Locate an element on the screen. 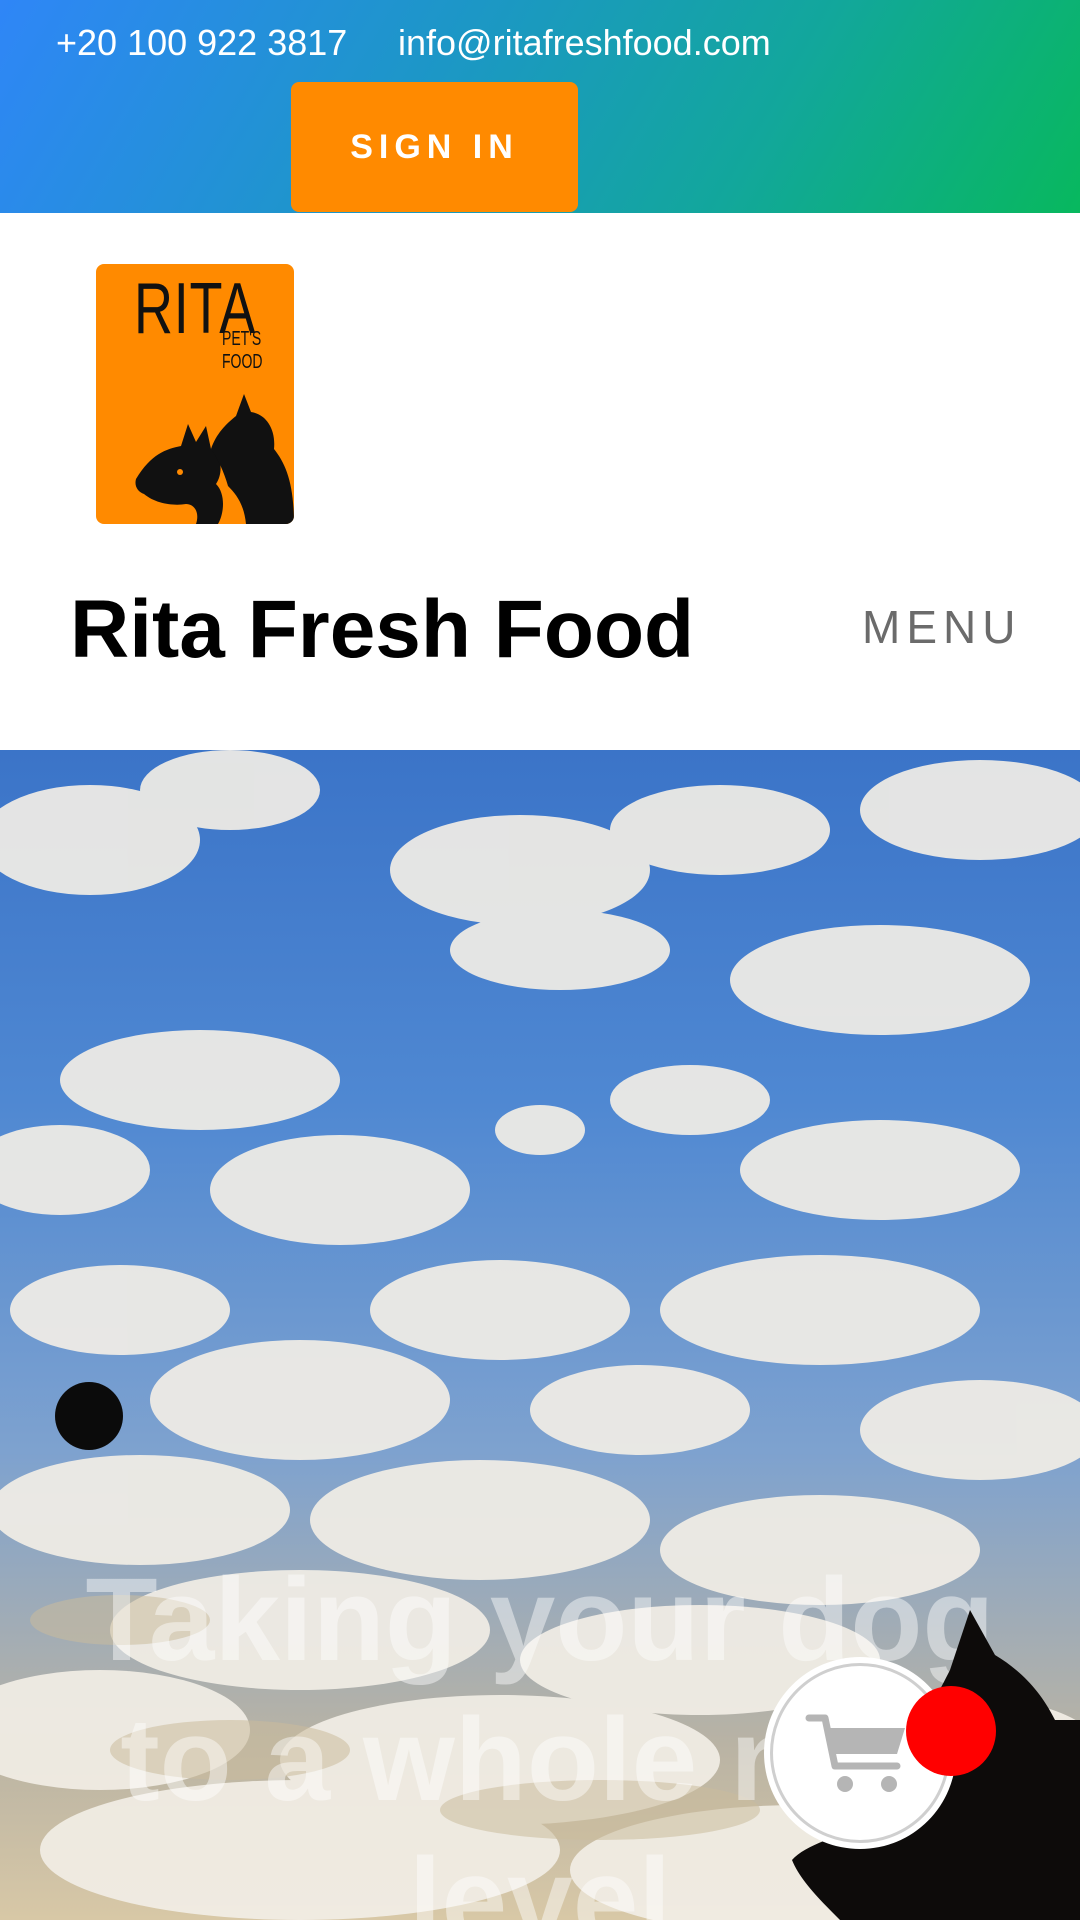 Image resolution: width=1080 pixels, height=1920 pixels. cart-count-badge is located at coordinates (951, 1731).